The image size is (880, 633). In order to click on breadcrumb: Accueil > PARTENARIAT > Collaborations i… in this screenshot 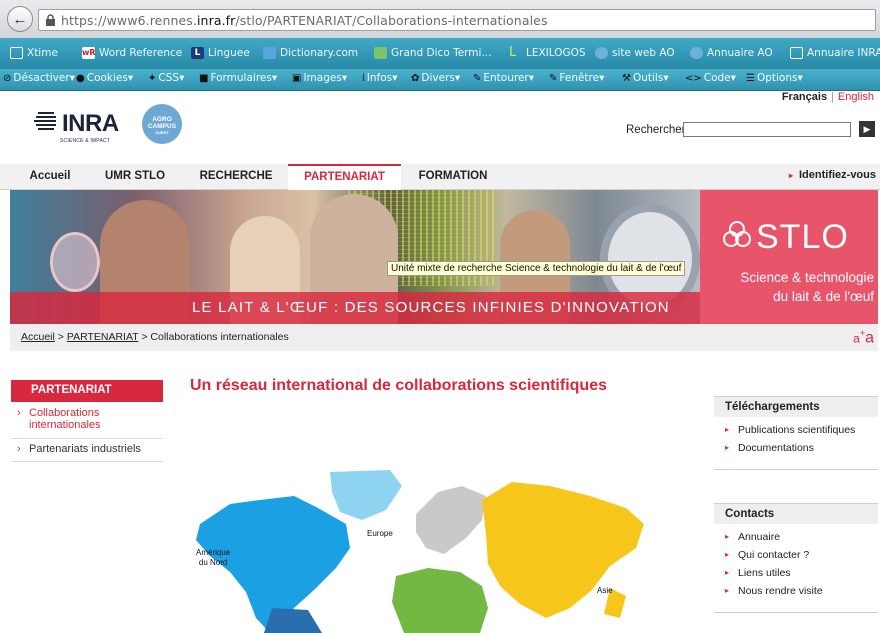, I will do `click(155, 337)`.